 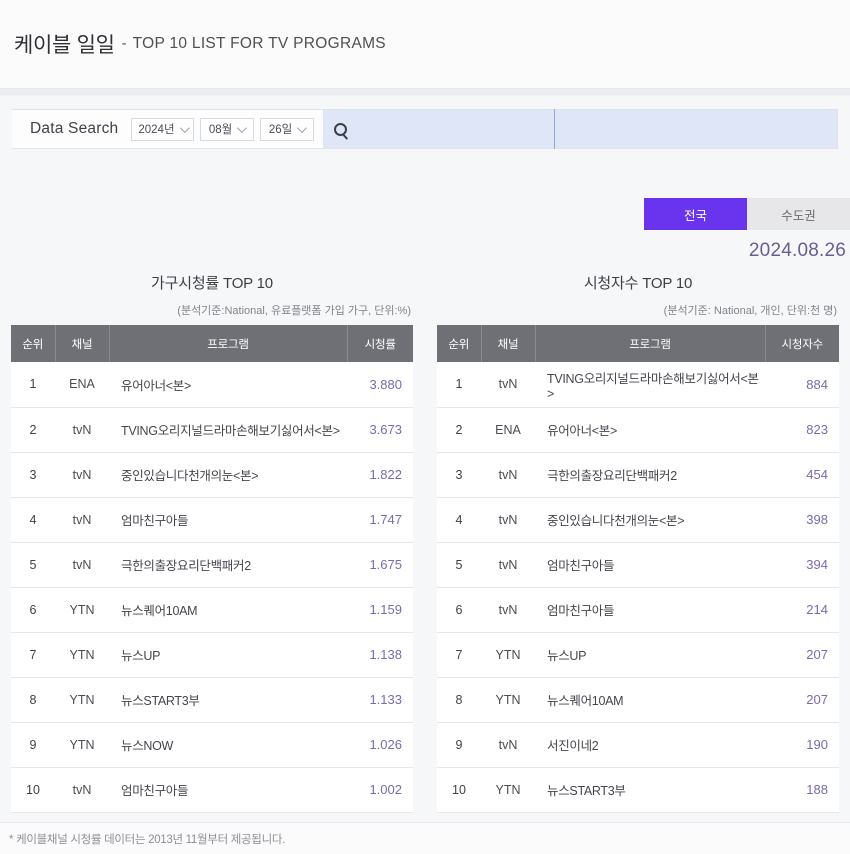 What do you see at coordinates (212, 283) in the screenshot?
I see `panel-title: 가구시청률 TOP 10` at bounding box center [212, 283].